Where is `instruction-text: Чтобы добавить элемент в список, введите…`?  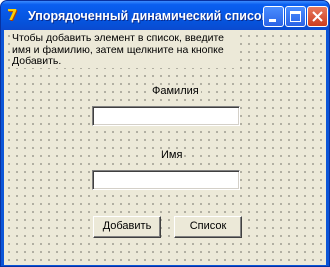 instruction-text: Чтобы добавить элемент в список, введите… is located at coordinates (123, 50).